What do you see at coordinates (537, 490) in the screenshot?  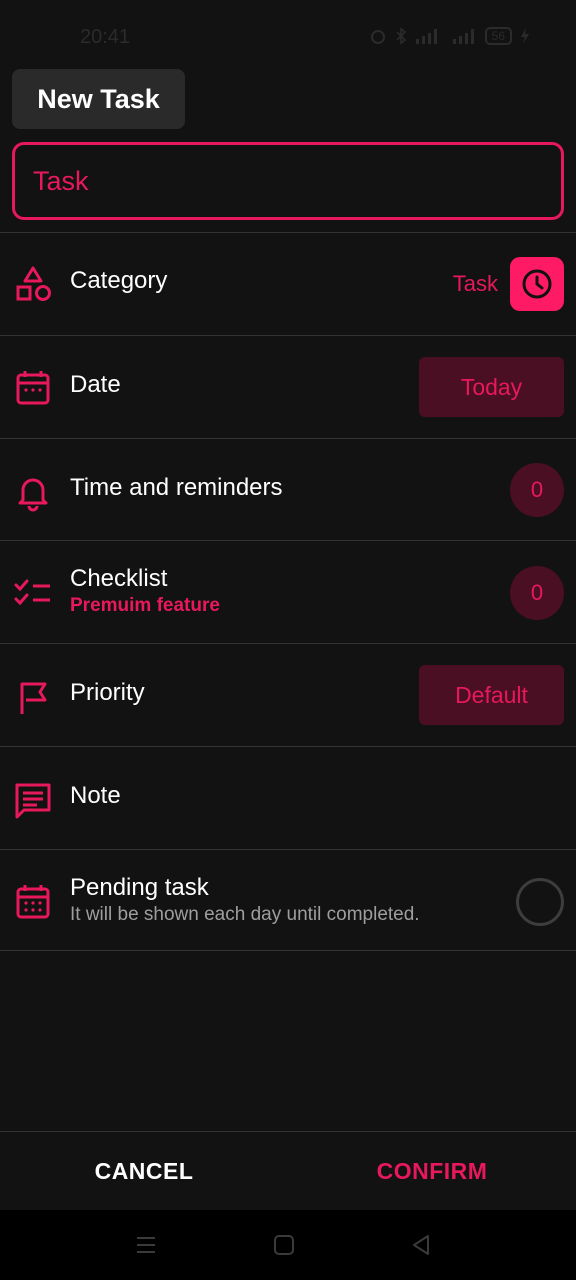 I see `reminders-count-button: 0` at bounding box center [537, 490].